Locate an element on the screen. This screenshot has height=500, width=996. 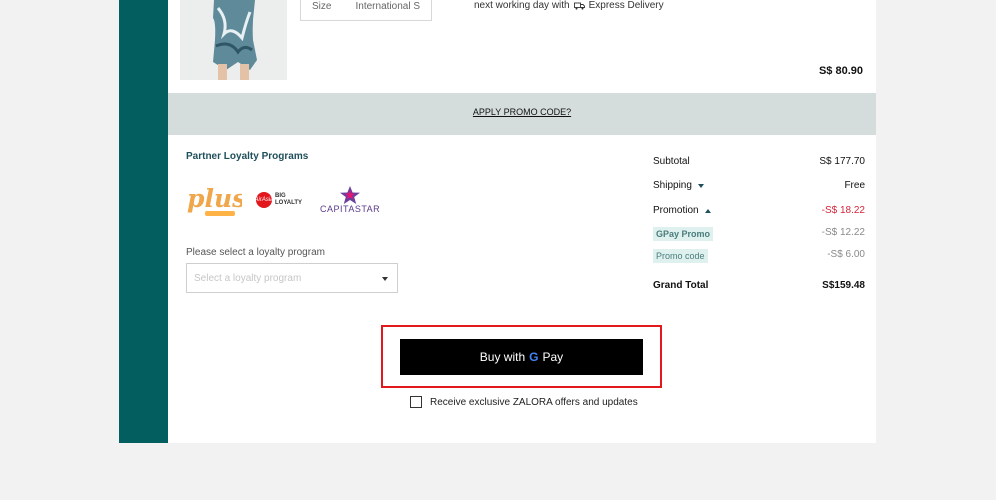
airasia-badge: AirAsia is located at coordinates (264, 200).